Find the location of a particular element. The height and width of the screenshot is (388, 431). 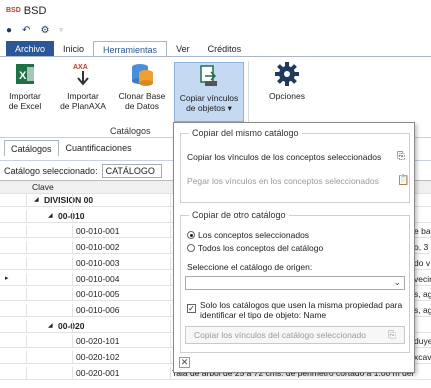

tab-ver: Ver is located at coordinates (183, 49).